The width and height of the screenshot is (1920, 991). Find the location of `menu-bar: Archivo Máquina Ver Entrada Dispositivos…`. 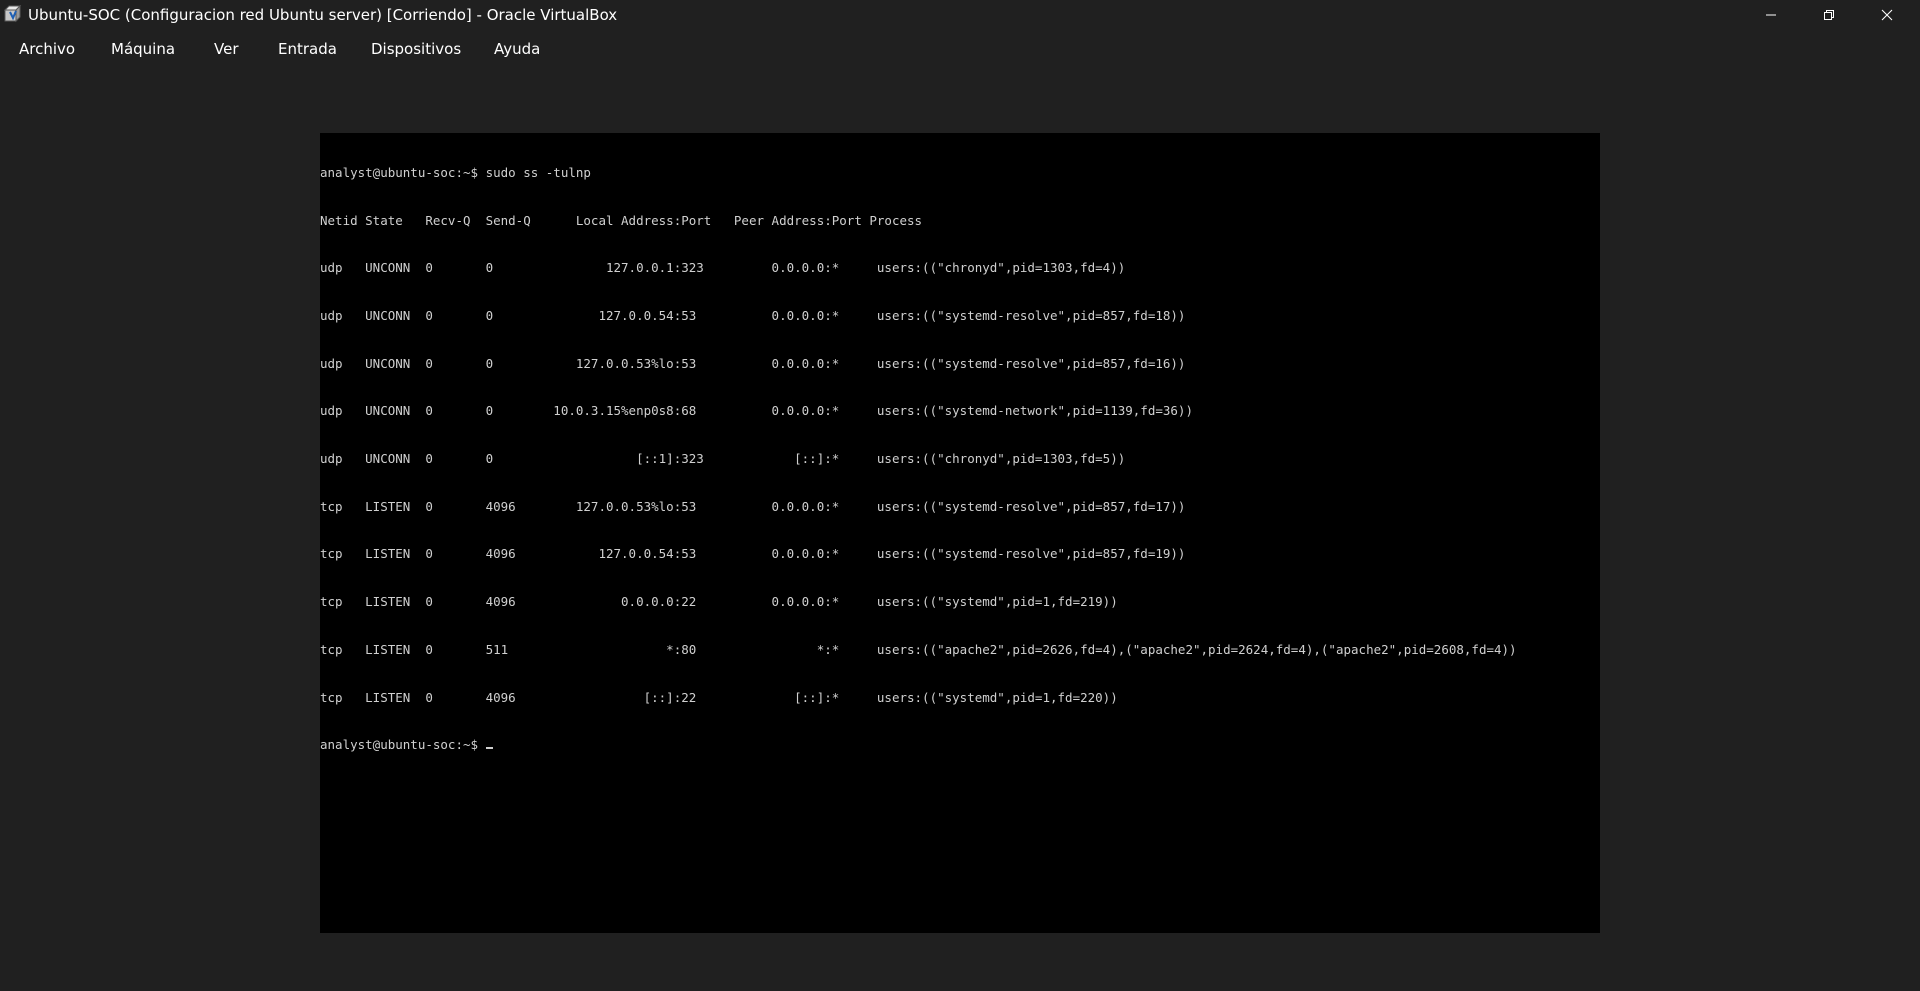

menu-bar: Archivo Máquina Ver Entrada Dispositivos… is located at coordinates (960, 49).